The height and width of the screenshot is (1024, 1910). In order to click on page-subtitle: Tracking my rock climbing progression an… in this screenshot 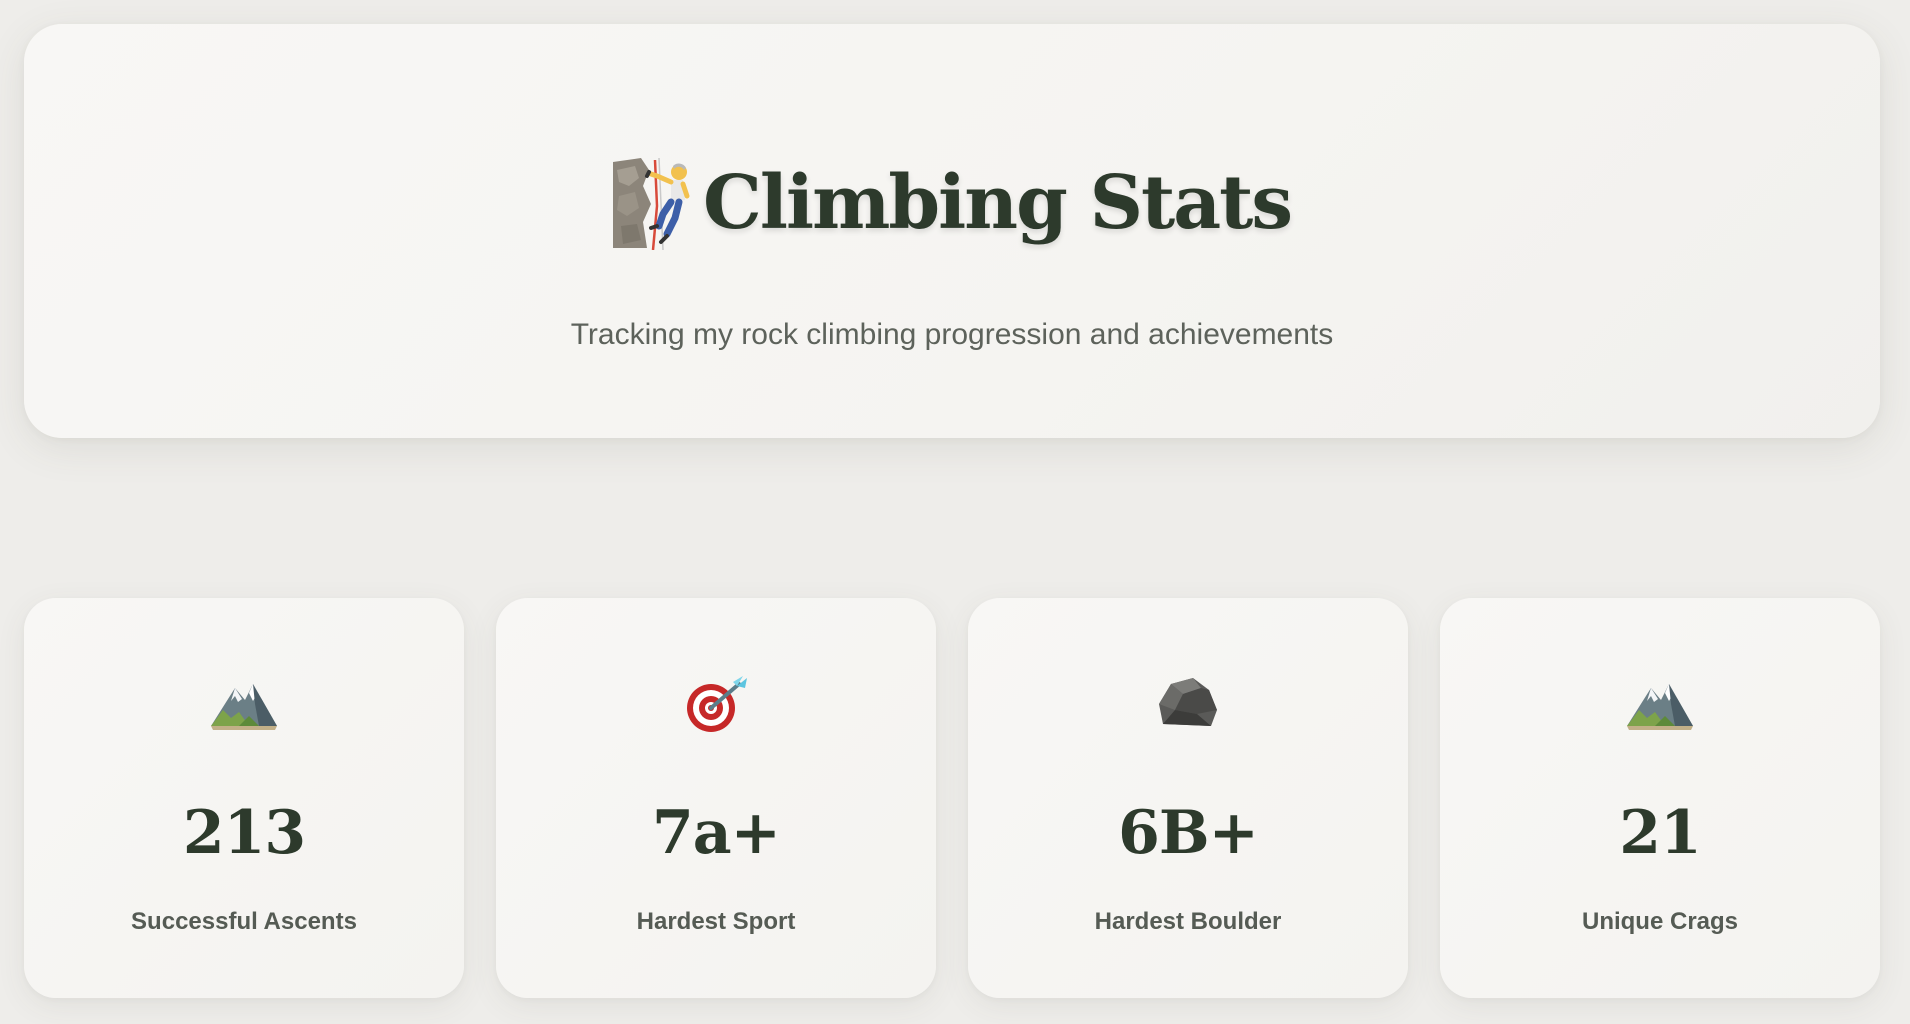, I will do `click(952, 334)`.